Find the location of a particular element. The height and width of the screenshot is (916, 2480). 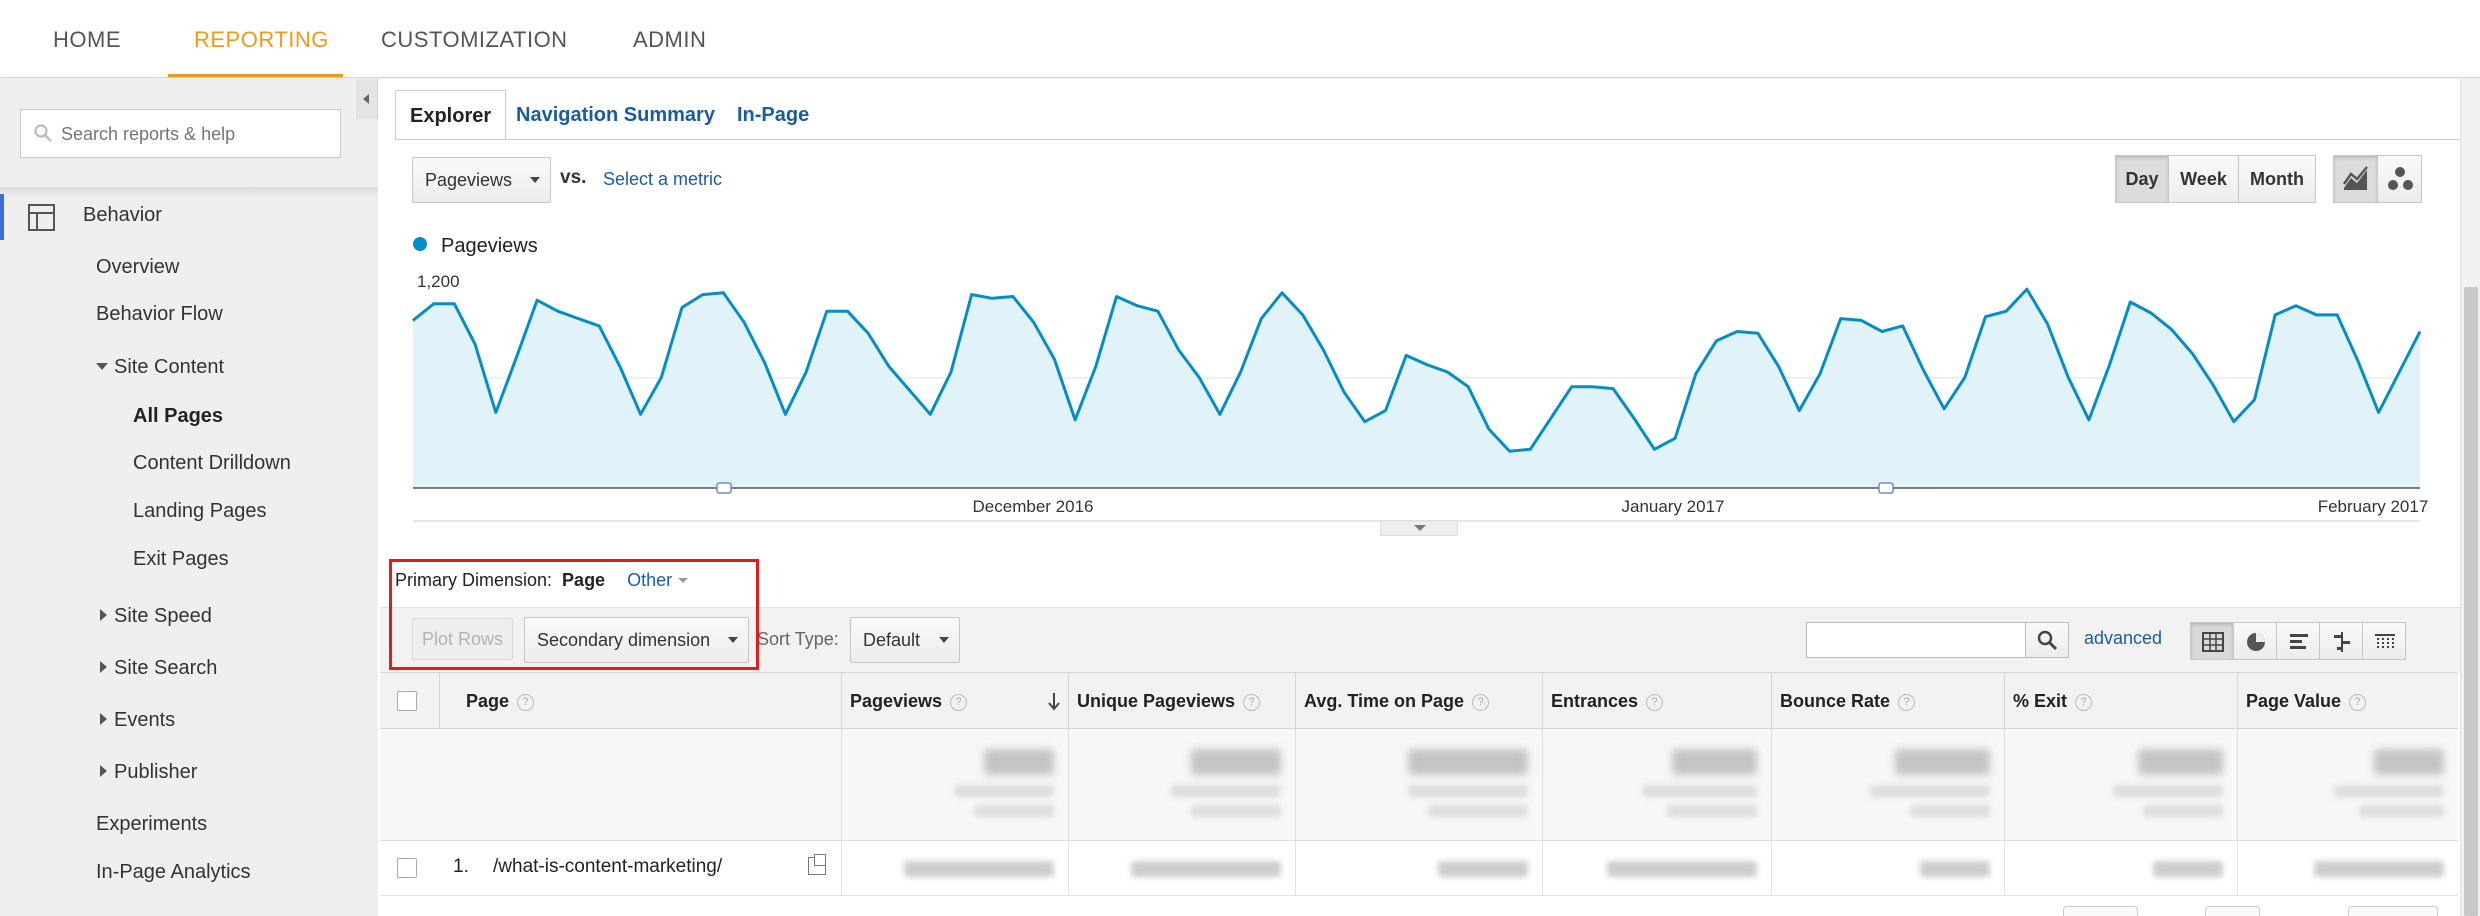

sort-type-select: Default is located at coordinates (905, 640).